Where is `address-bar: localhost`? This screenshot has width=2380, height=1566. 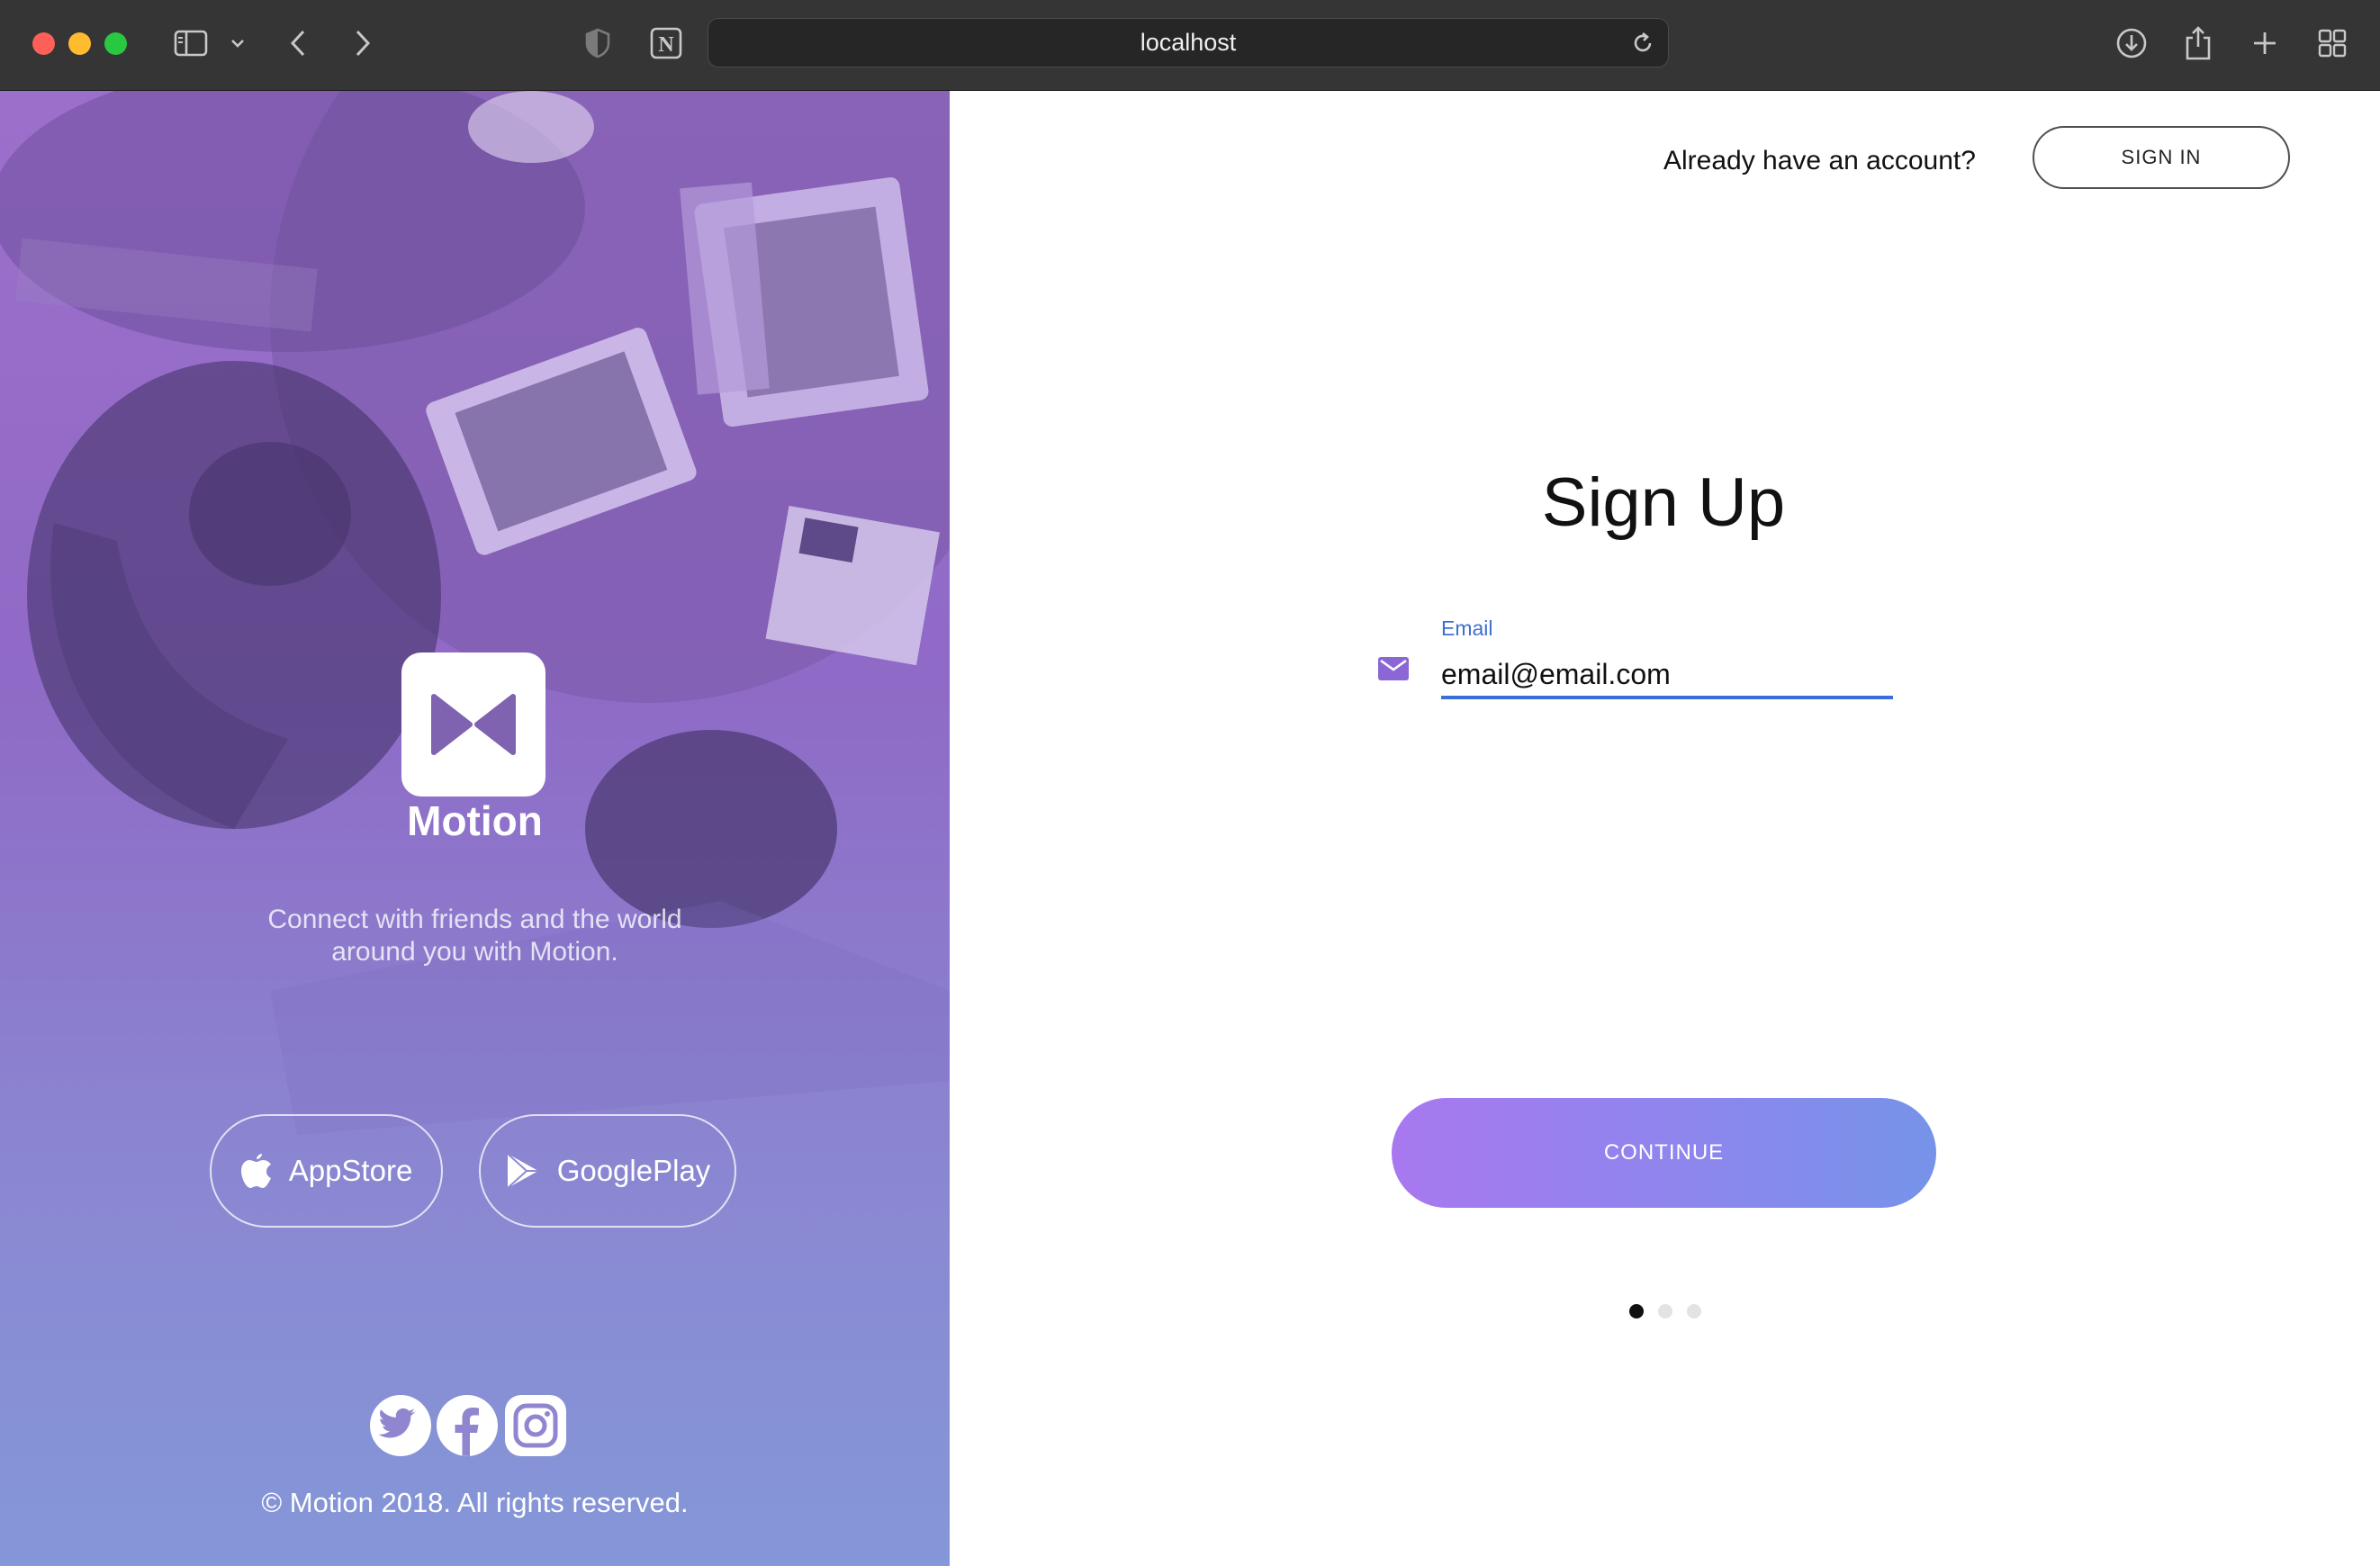 address-bar: localhost is located at coordinates (1188, 43).